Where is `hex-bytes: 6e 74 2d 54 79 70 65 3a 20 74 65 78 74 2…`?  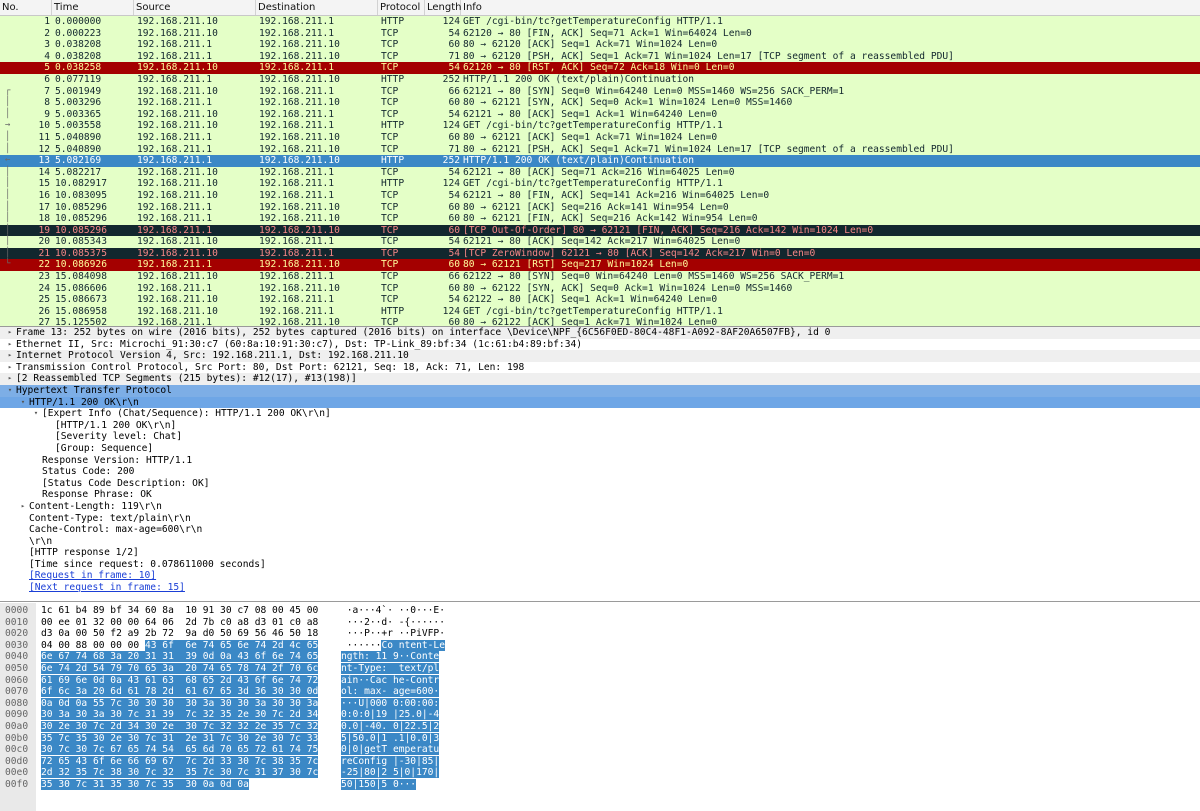
hex-bytes: 6e 74 2d 54 79 70 65 3a 20 74 65 78 74 2… is located at coordinates (183, 668).